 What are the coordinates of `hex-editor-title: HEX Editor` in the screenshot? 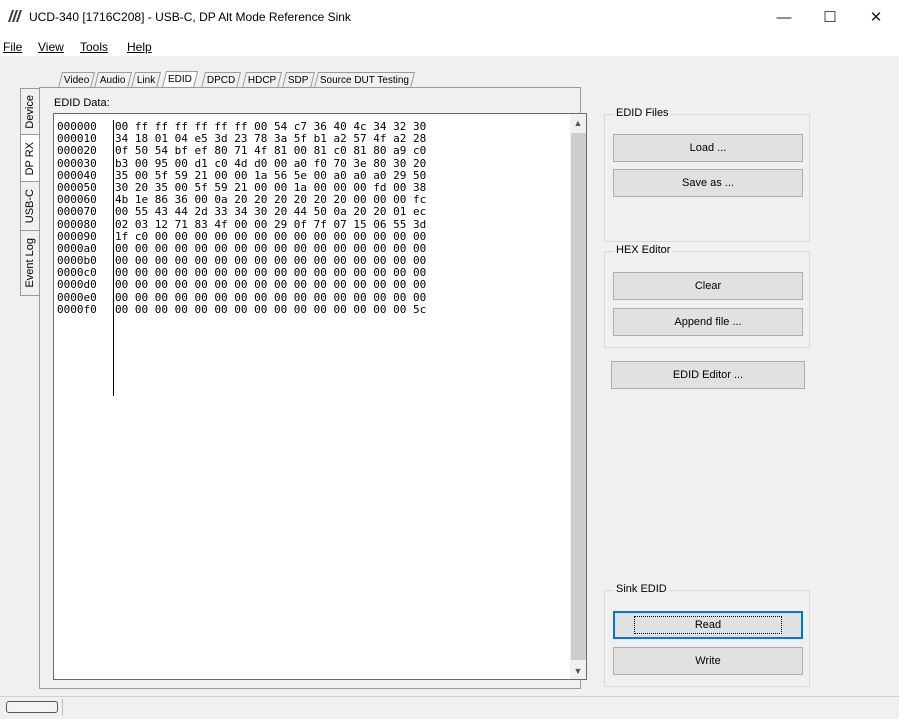 It's located at (643, 250).